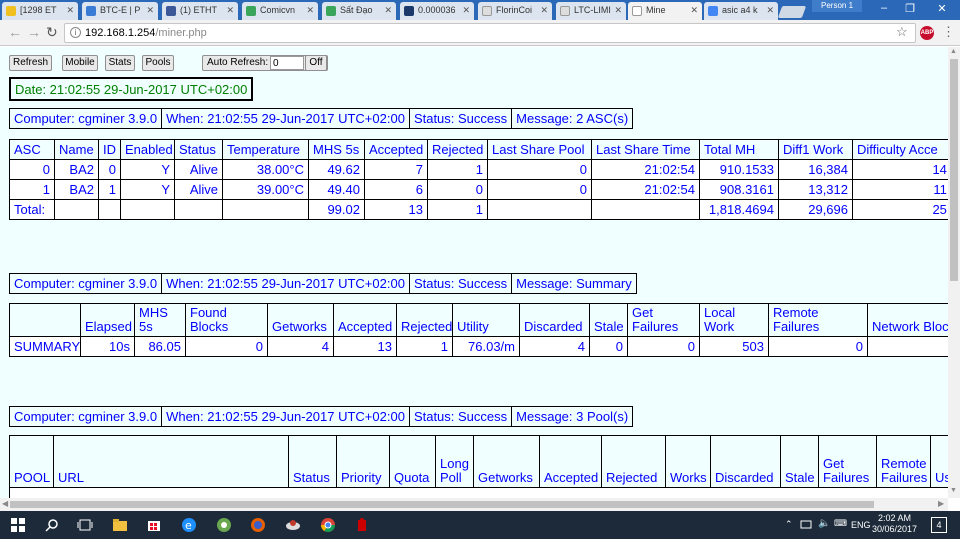 The height and width of the screenshot is (539, 960). What do you see at coordinates (840, 523) in the screenshot?
I see `ime-icon: ⌨` at bounding box center [840, 523].